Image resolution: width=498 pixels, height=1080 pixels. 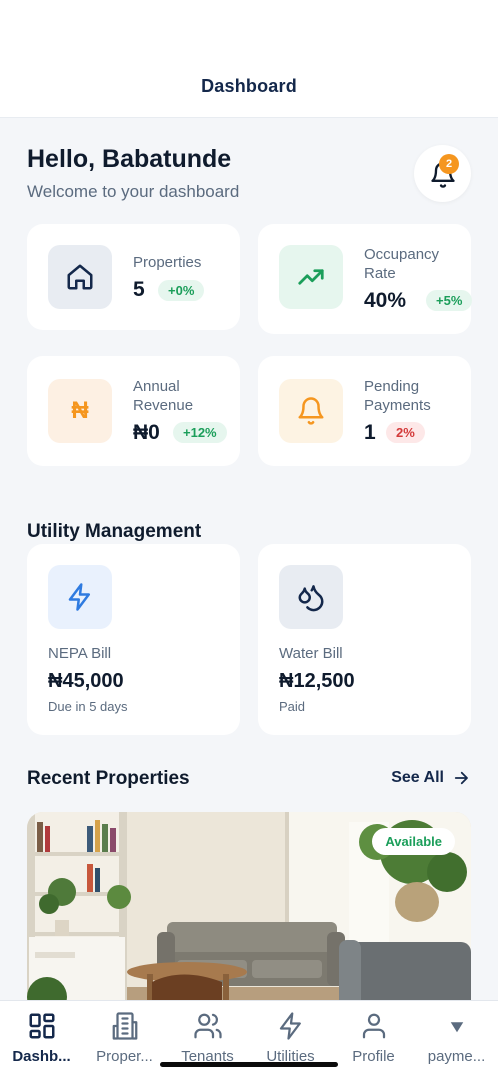 I want to click on stat-value: ₦0, so click(x=146, y=432).